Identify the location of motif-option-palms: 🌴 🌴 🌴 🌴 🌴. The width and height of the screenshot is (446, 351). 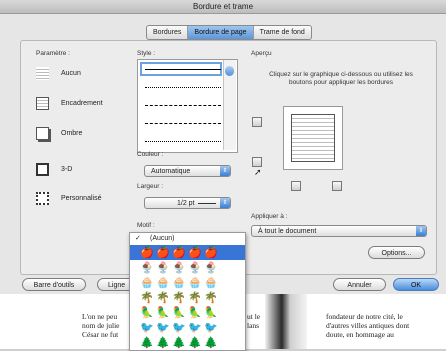
(187, 297).